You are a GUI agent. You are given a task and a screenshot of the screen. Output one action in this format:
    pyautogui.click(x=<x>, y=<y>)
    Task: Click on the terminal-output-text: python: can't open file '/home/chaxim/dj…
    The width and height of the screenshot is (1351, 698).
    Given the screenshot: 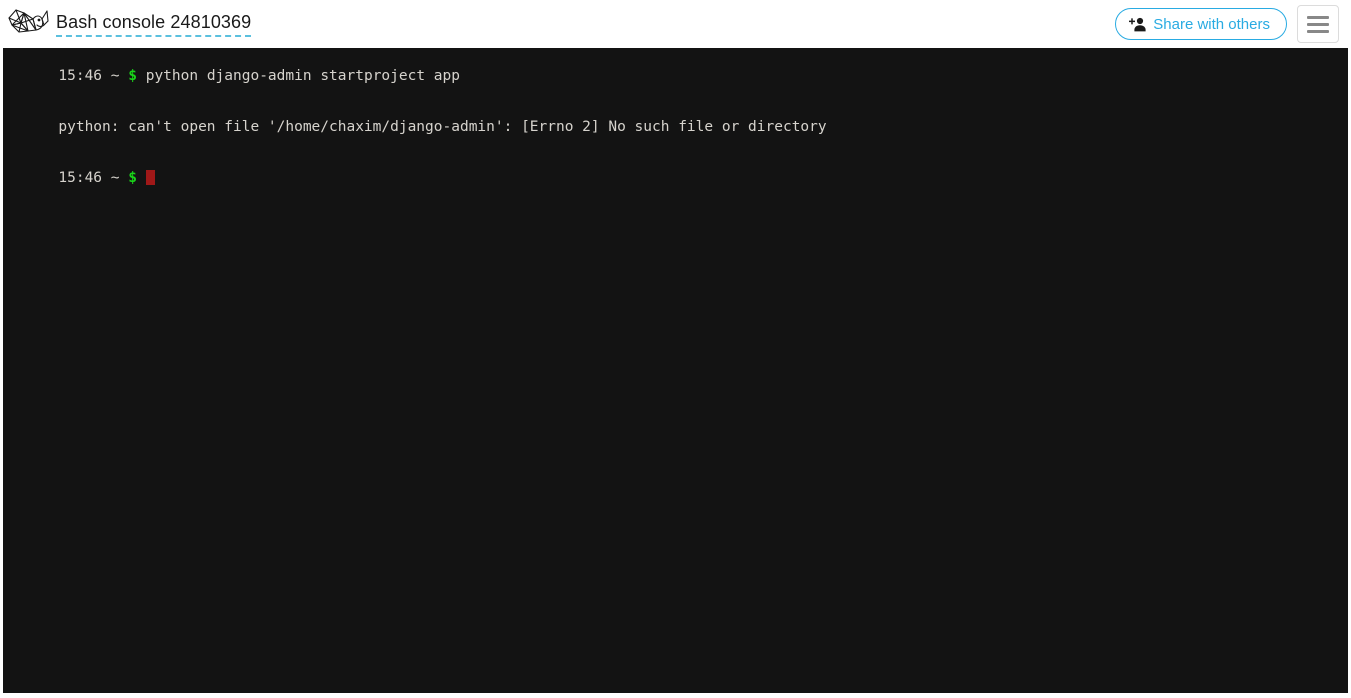 What is the action you would take?
    pyautogui.click(x=442, y=127)
    